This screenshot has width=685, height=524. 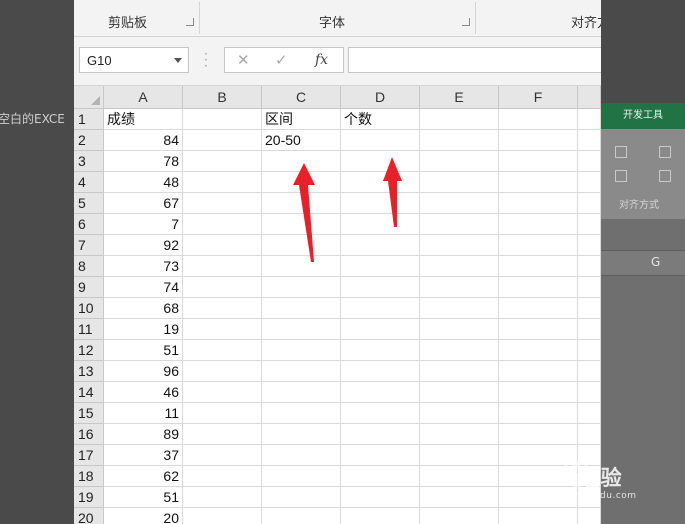 I want to click on row-header: 14, so click(x=89, y=392).